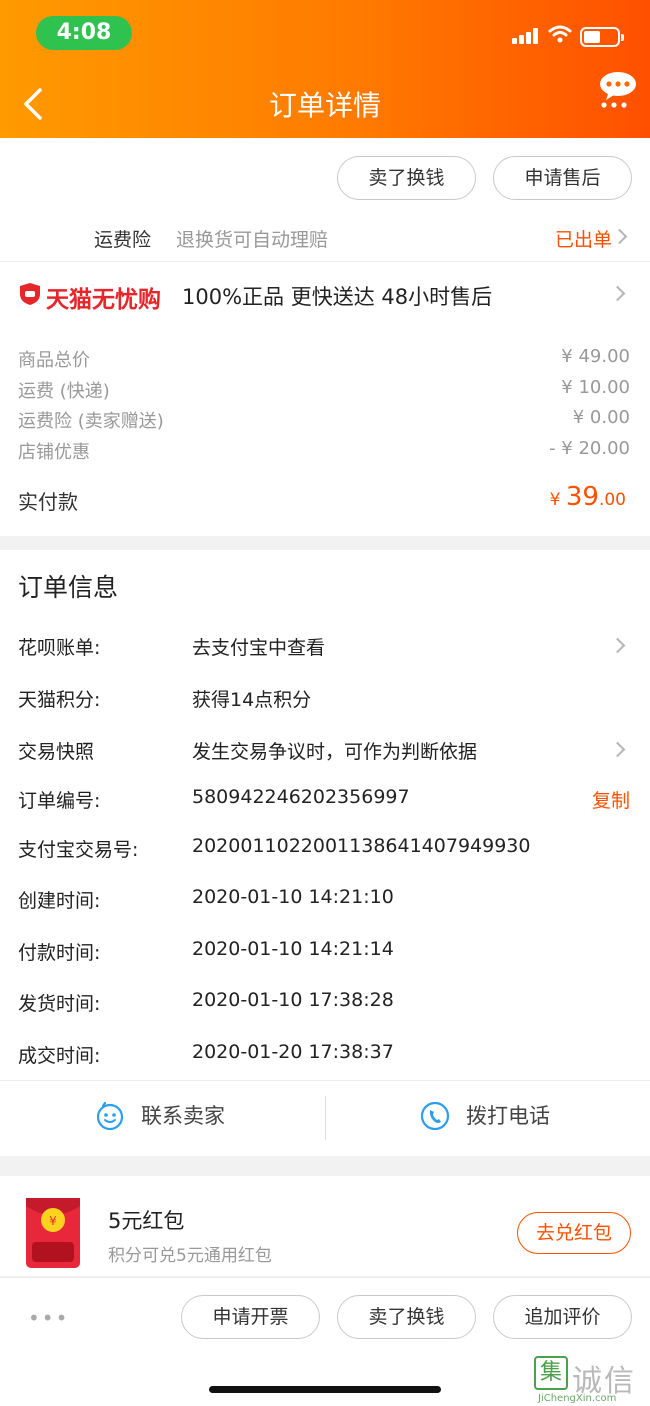  What do you see at coordinates (252, 240) in the screenshot?
I see `insurance-desc: 退换货可自动理赔` at bounding box center [252, 240].